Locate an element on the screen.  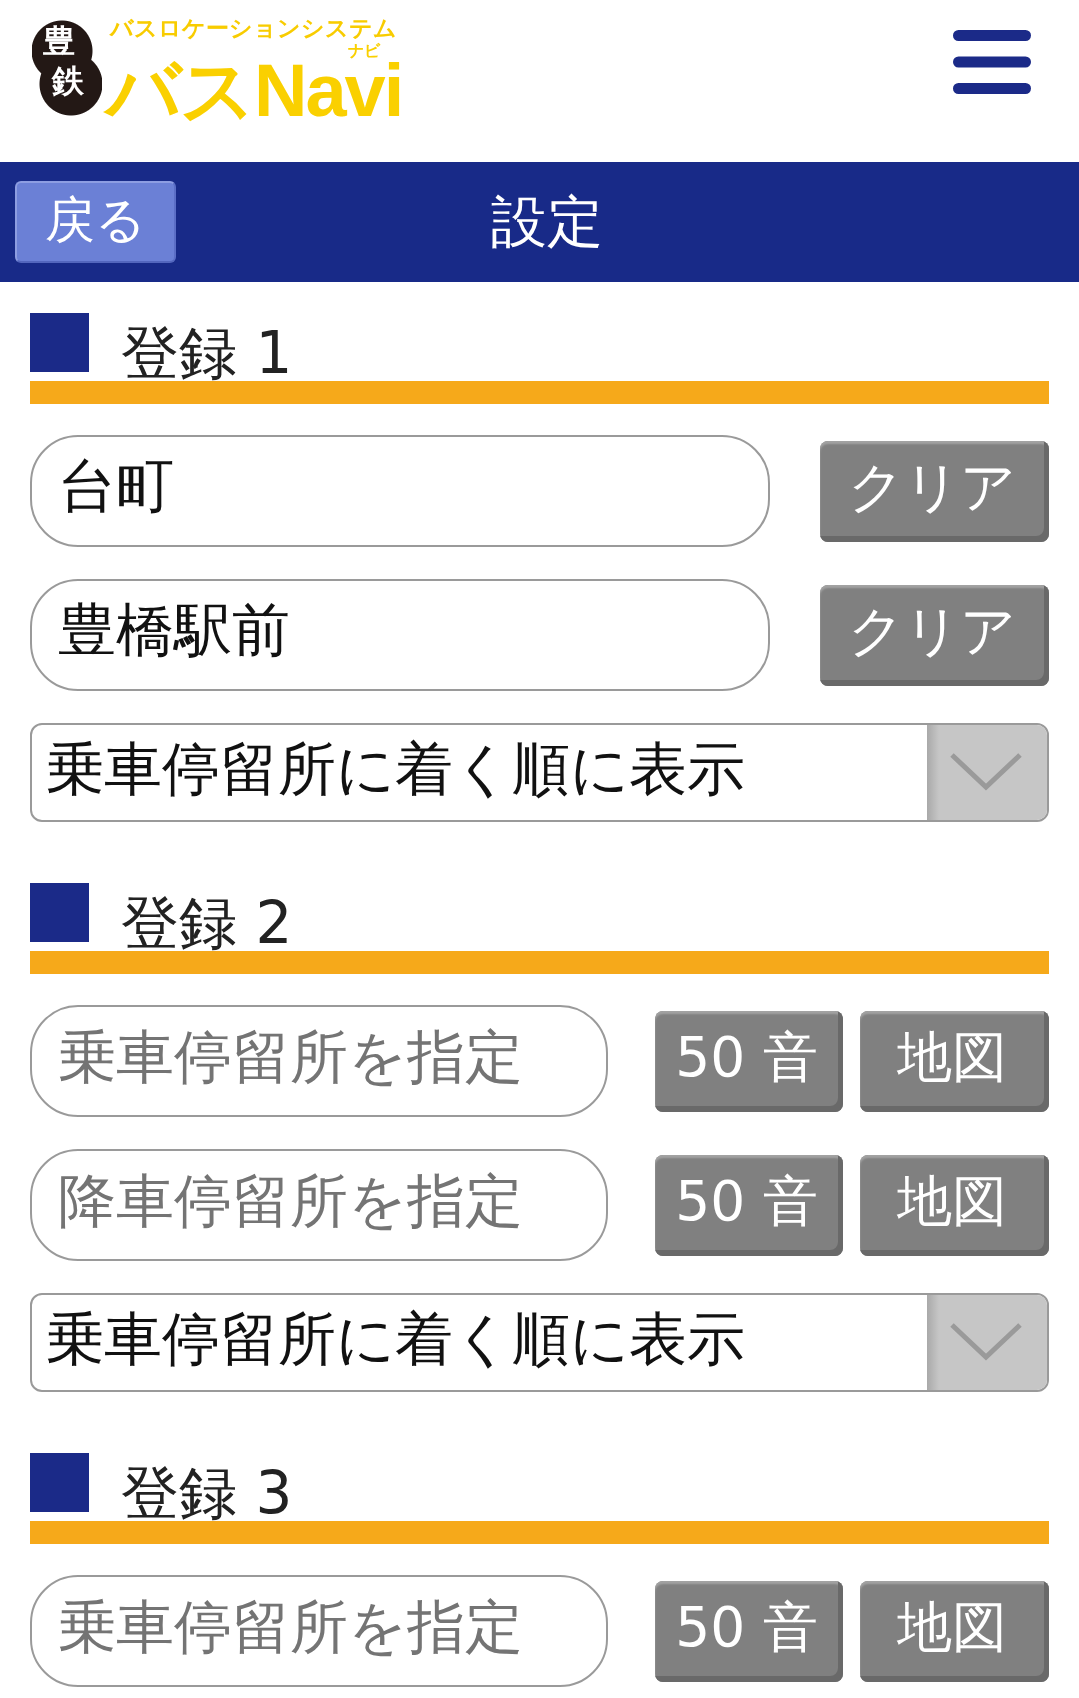
section-title: 登録 3 is located at coordinates (207, 1493).